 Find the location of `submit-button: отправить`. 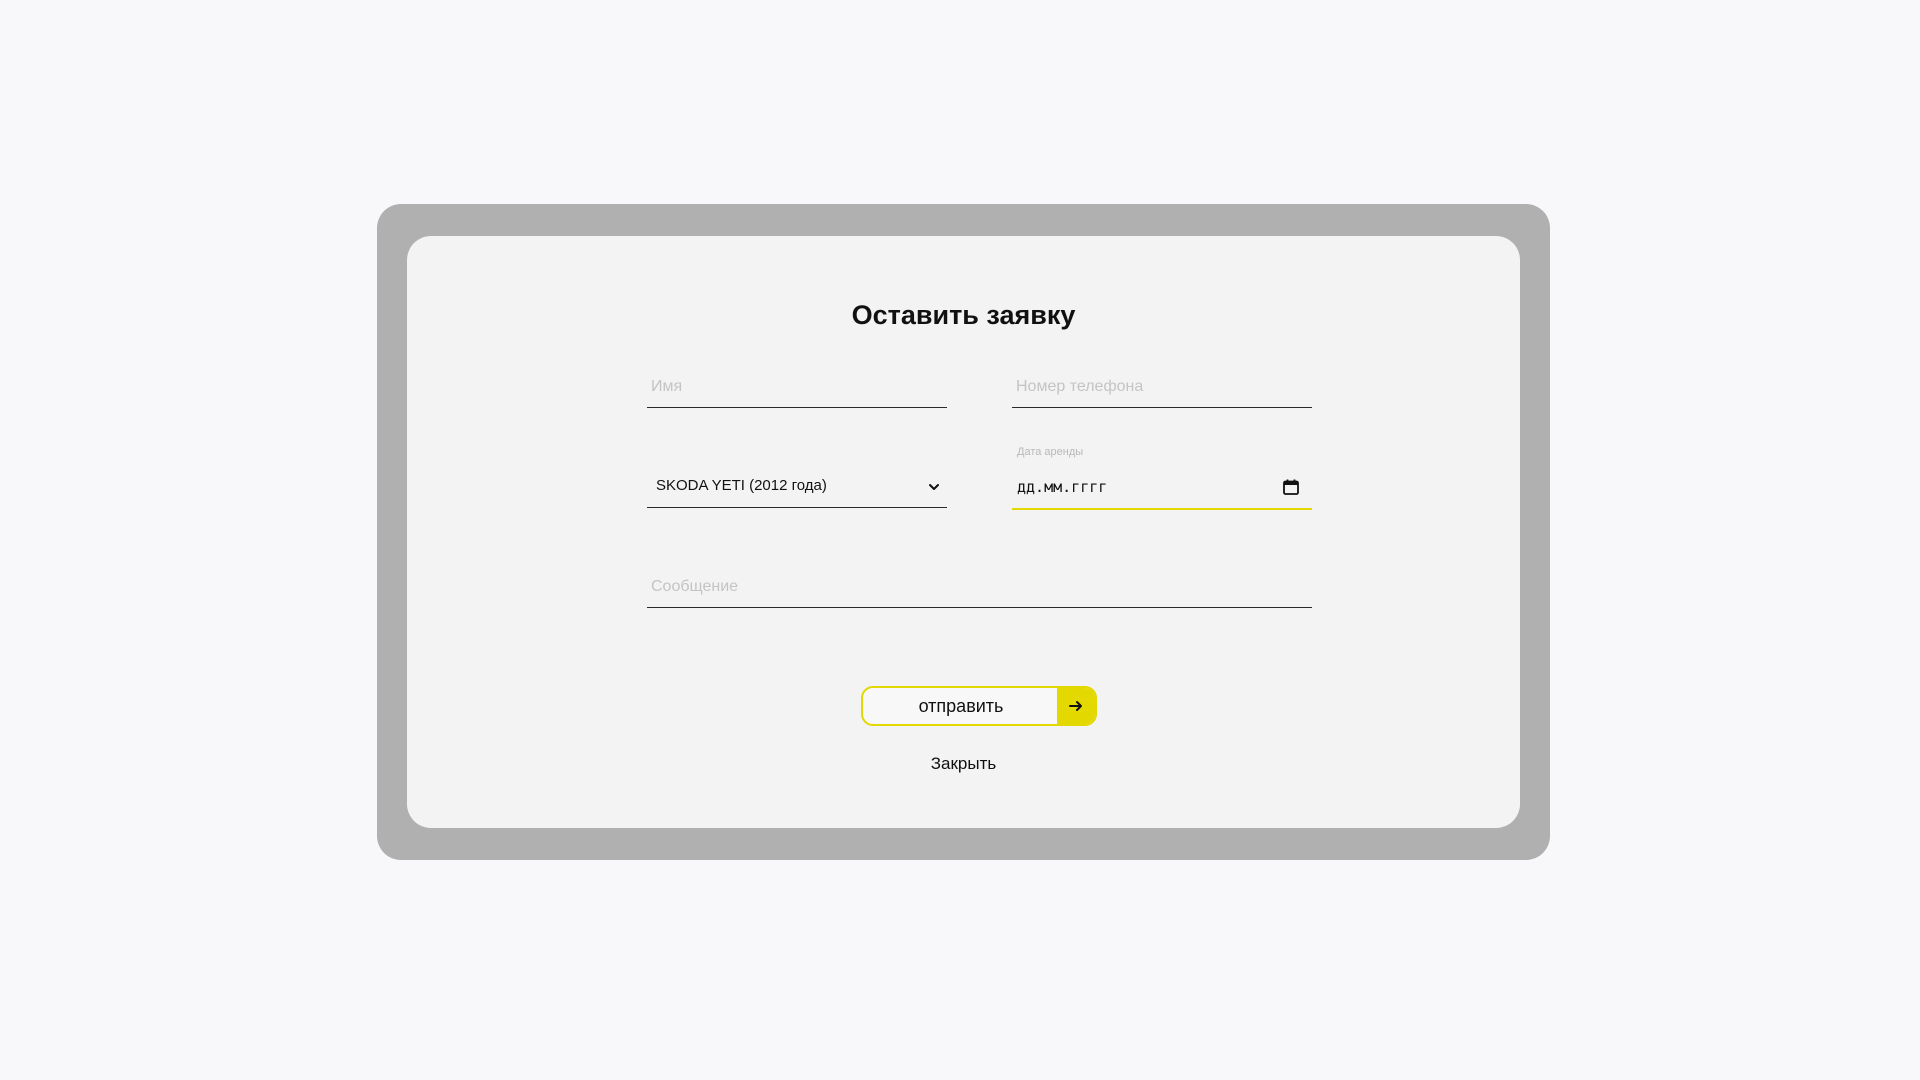

submit-button: отправить is located at coordinates (979, 706).